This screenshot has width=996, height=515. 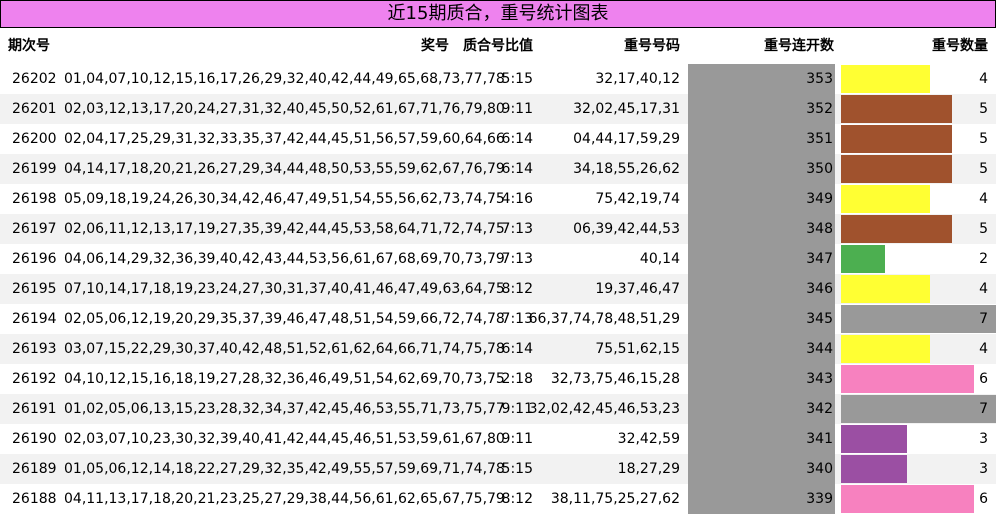 What do you see at coordinates (819, 409) in the screenshot?
I see `run-value: 342` at bounding box center [819, 409].